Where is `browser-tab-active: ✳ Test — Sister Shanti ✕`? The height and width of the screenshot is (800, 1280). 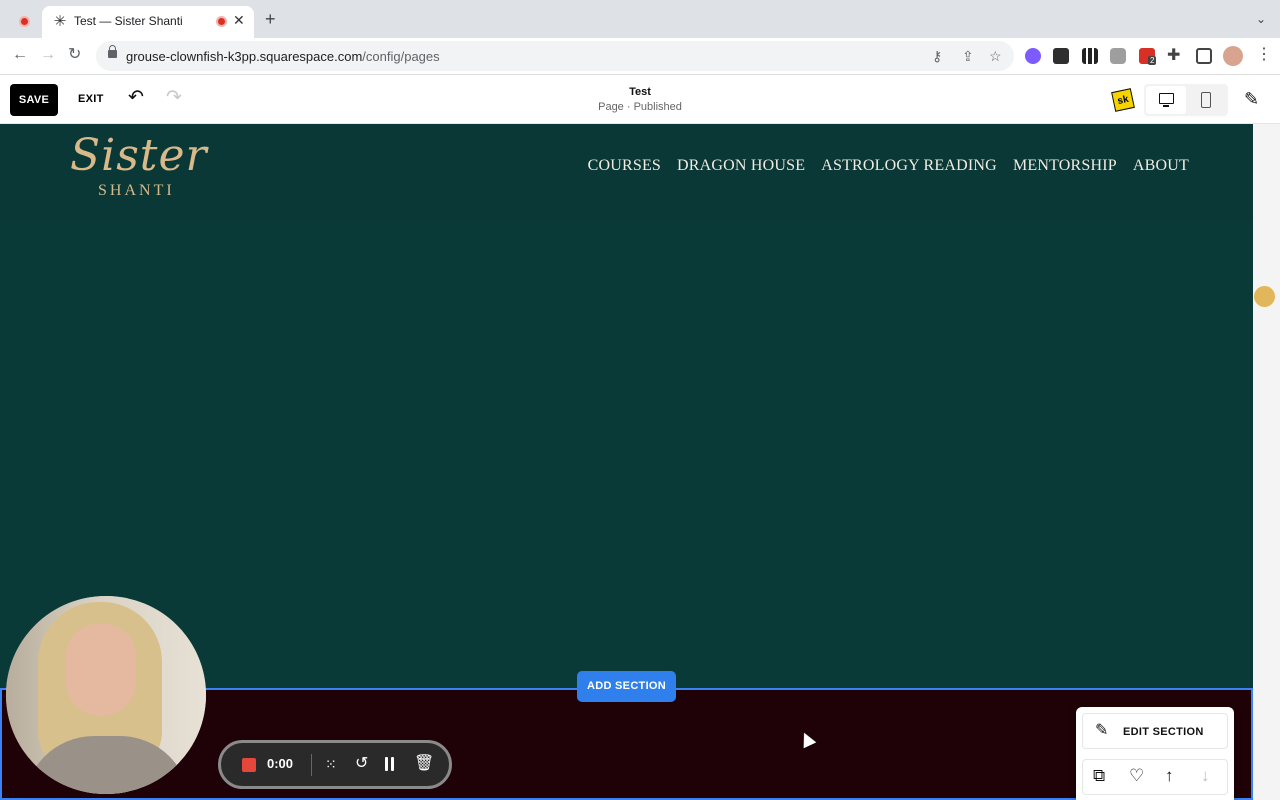 browser-tab-active: ✳ Test — Sister Shanti ✕ is located at coordinates (148, 22).